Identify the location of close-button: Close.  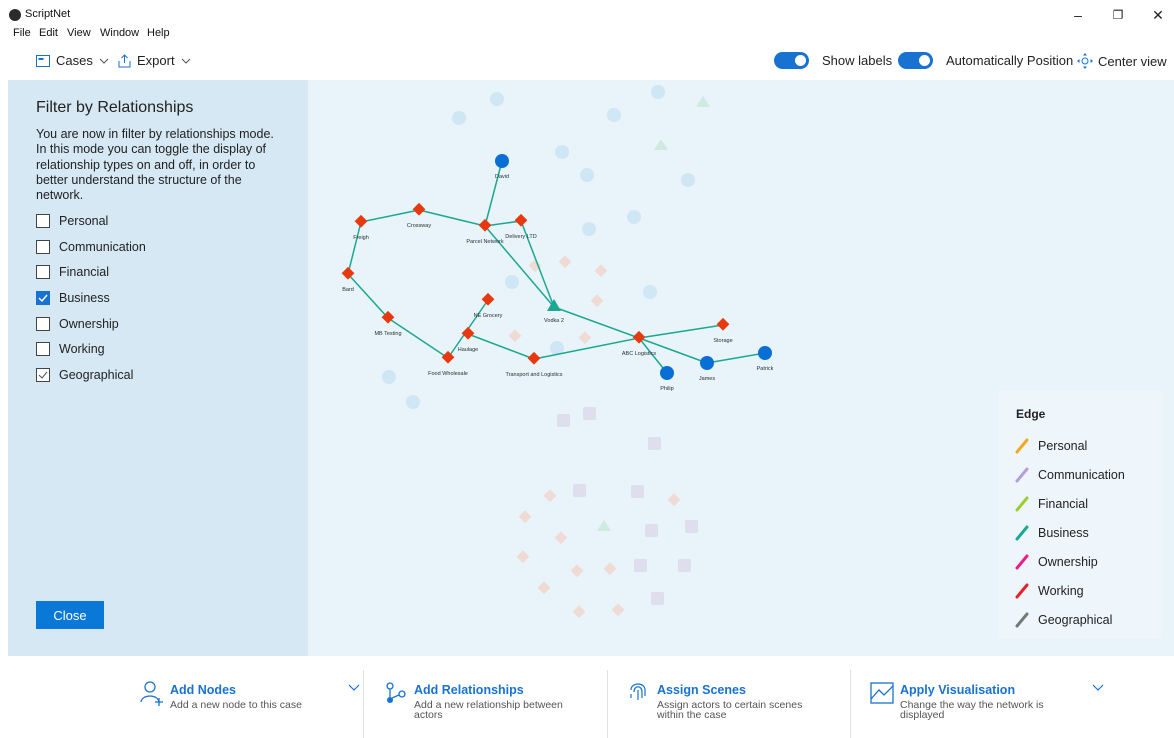
(70, 615).